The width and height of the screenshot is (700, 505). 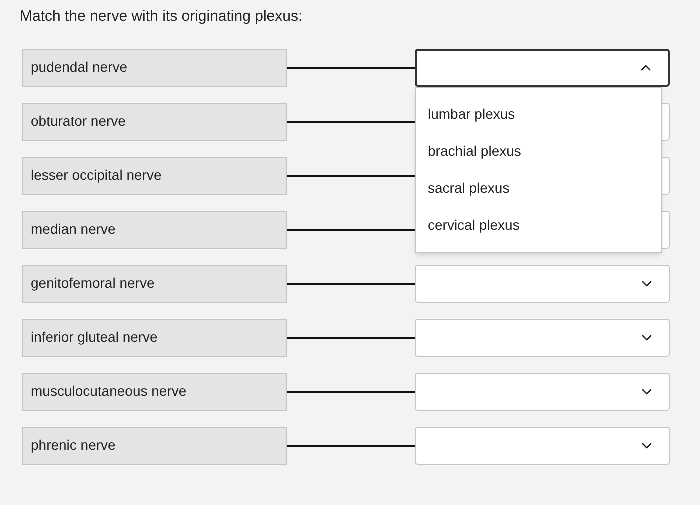 What do you see at coordinates (154, 391) in the screenshot?
I see `nerve-label: musculocutaneous nerve` at bounding box center [154, 391].